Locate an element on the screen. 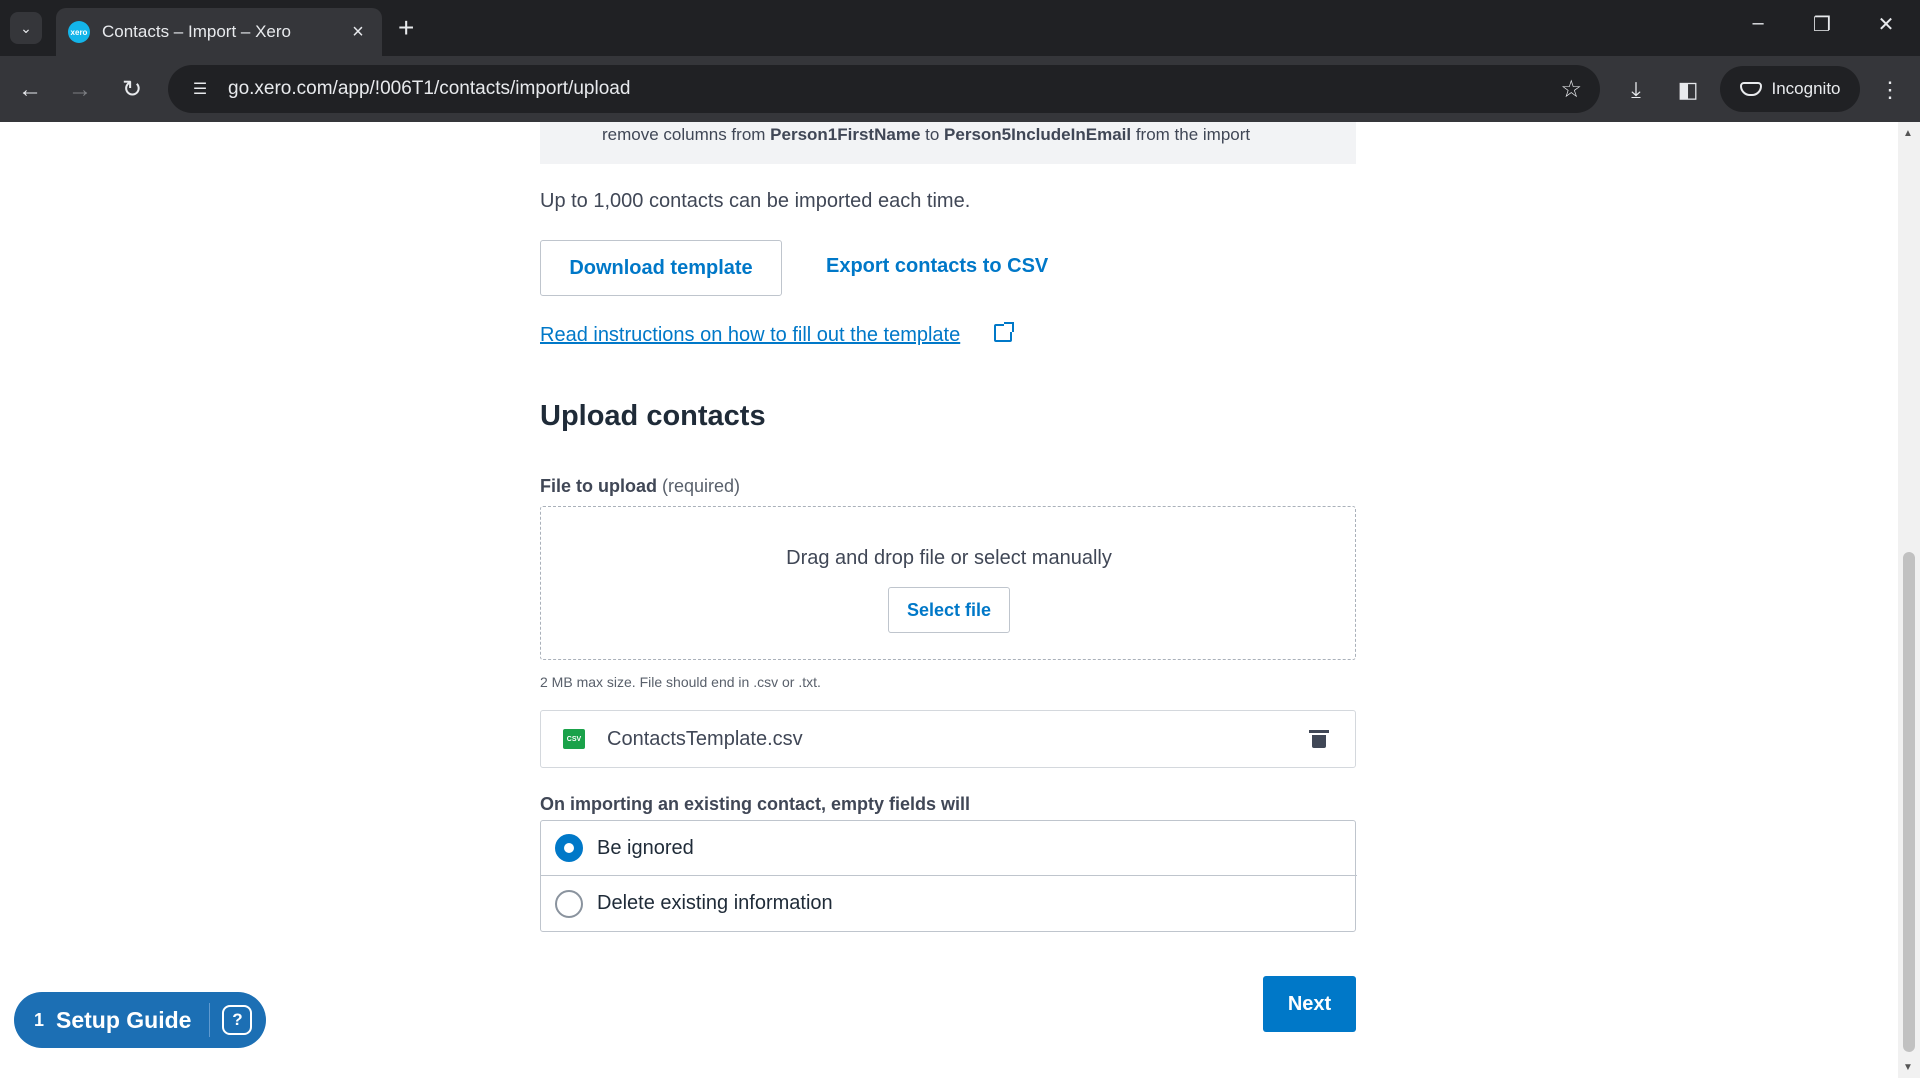 This screenshot has width=1920, height=1080. reload-icon: ↻ is located at coordinates (132, 90).